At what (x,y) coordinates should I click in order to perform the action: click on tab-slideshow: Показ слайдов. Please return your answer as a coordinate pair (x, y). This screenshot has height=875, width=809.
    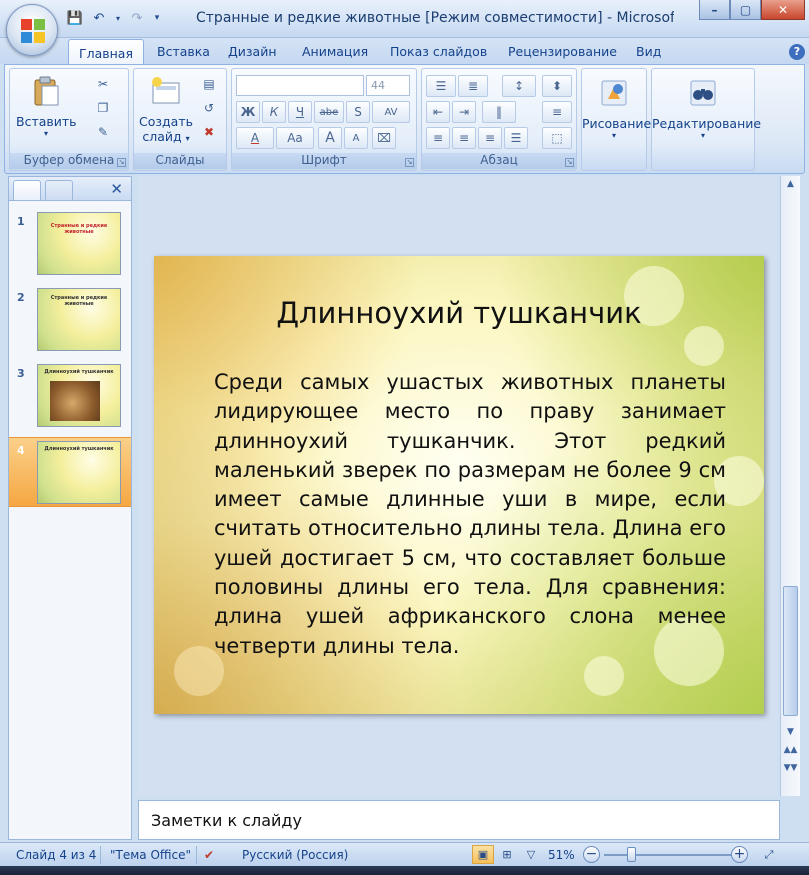
    Looking at the image, I should click on (438, 51).